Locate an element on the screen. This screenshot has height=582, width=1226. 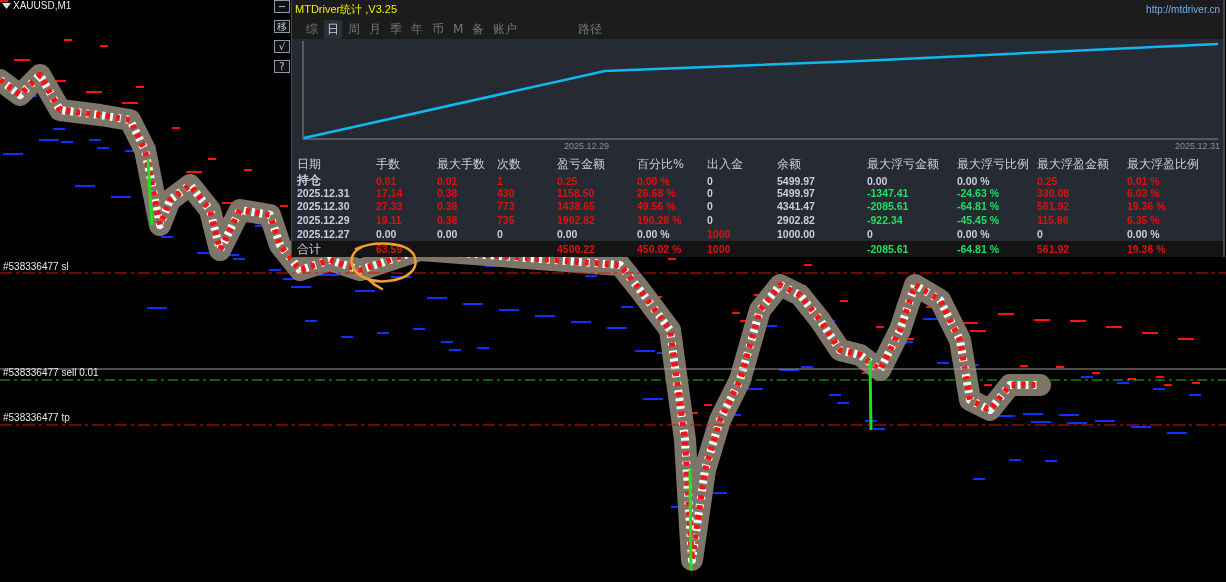
order-line-label: #538336477 tp is located at coordinates (36, 417).